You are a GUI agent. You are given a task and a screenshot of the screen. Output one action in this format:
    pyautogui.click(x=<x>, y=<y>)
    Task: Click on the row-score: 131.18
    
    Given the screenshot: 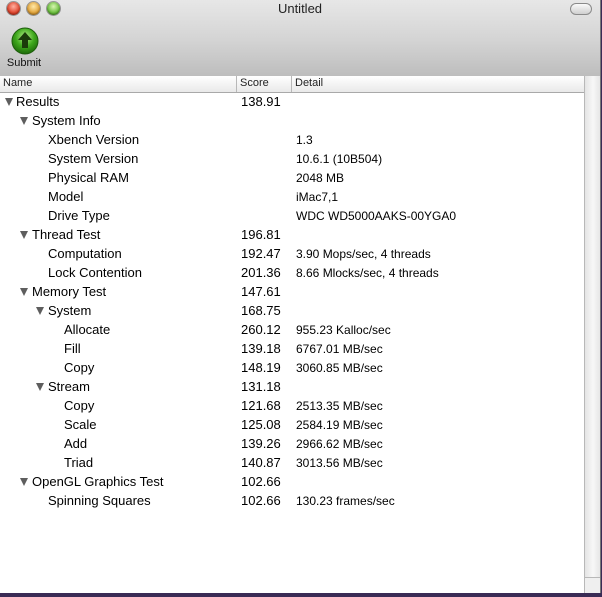 What is the action you would take?
    pyautogui.click(x=261, y=386)
    